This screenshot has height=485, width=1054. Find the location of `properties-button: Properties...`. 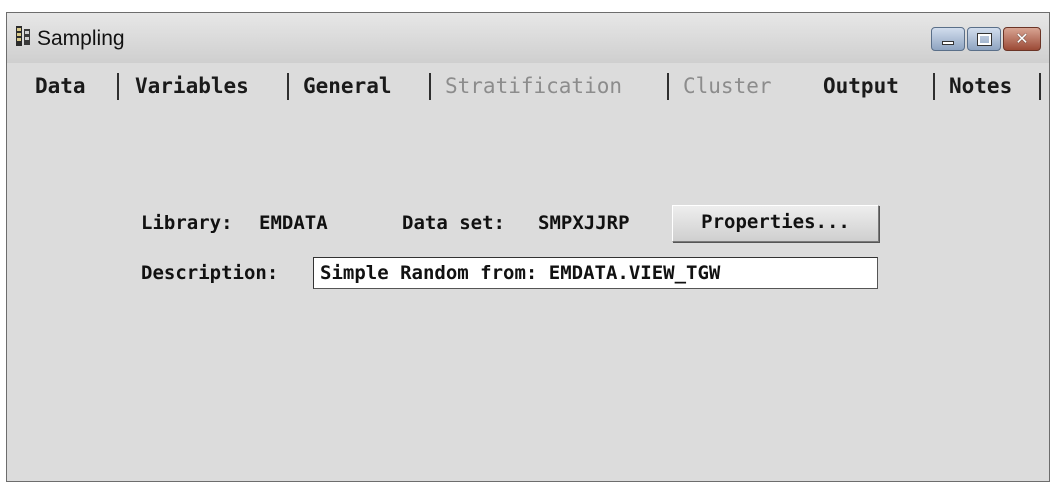

properties-button: Properties... is located at coordinates (775, 223).